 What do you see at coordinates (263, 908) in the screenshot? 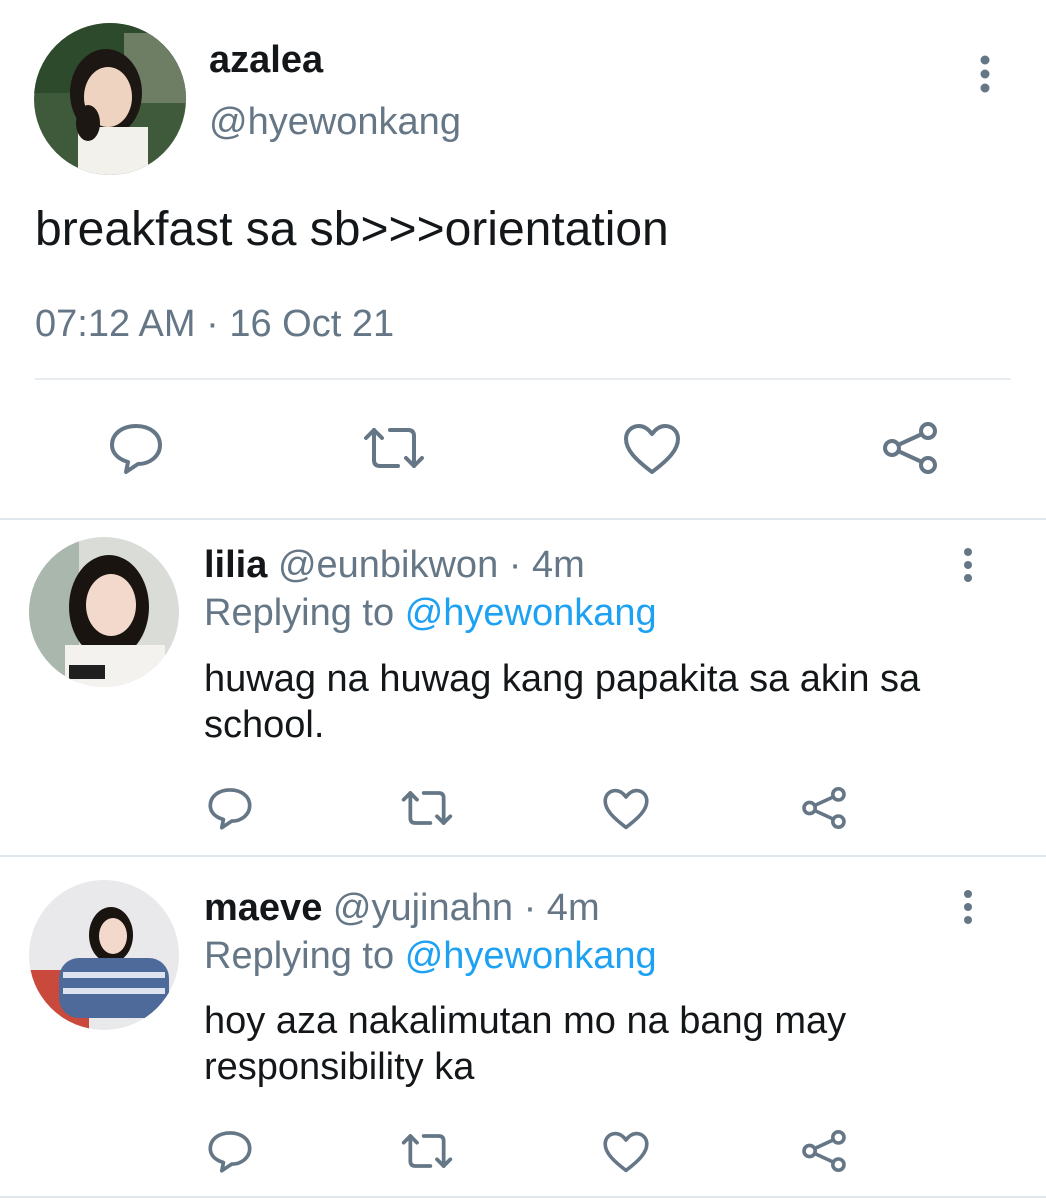
I see `display-name: maeve` at bounding box center [263, 908].